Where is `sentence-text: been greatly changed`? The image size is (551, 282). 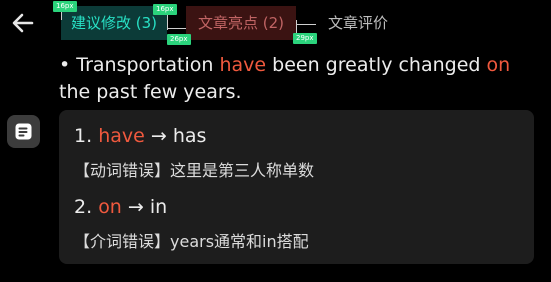 sentence-text: been greatly changed is located at coordinates (376, 65).